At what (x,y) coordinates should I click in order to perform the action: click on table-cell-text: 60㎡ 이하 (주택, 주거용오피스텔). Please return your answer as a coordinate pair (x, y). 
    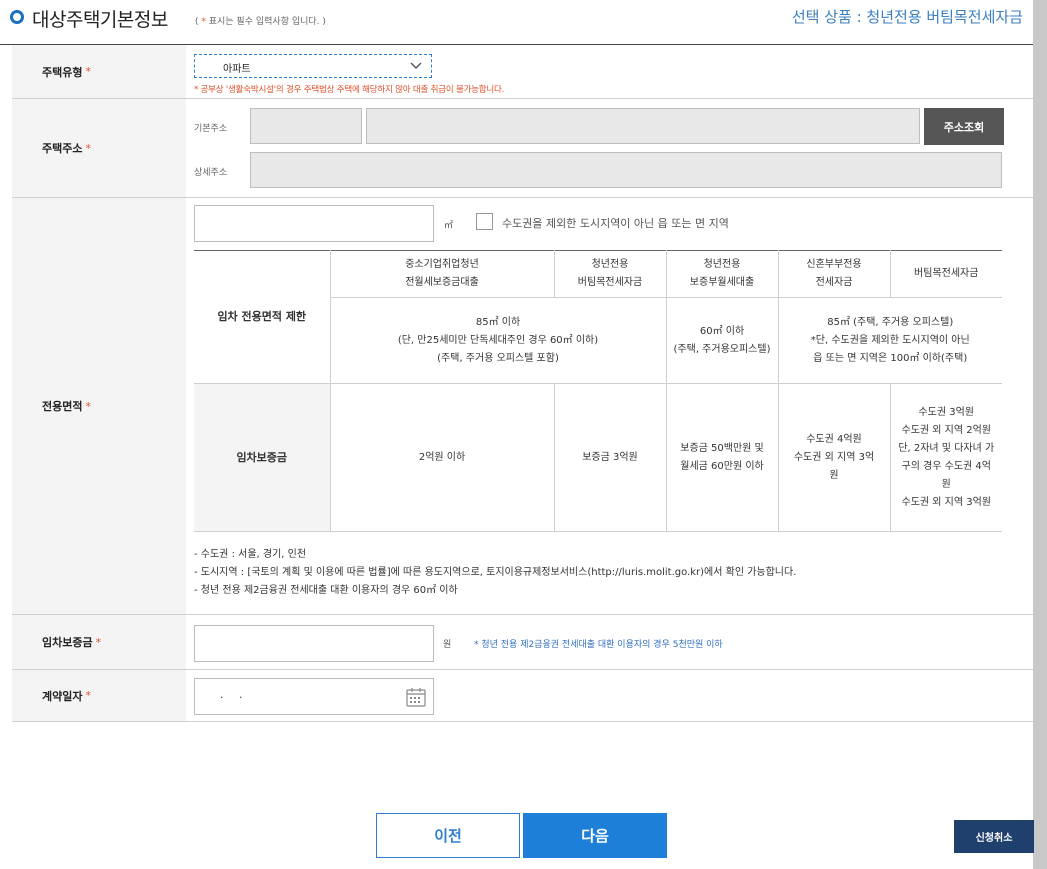
    Looking at the image, I should click on (722, 340).